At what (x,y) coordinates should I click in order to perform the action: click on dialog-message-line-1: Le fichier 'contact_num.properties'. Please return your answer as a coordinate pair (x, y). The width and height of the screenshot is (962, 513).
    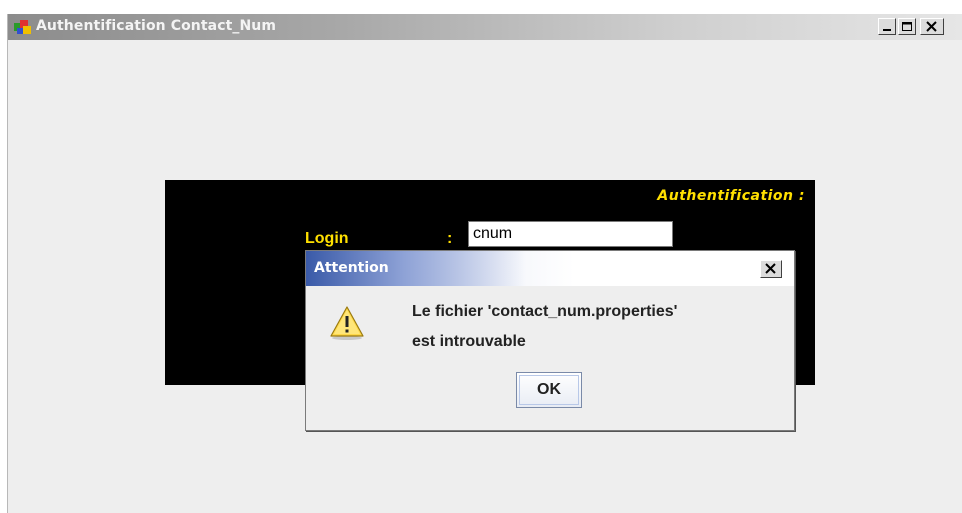
    Looking at the image, I should click on (545, 311).